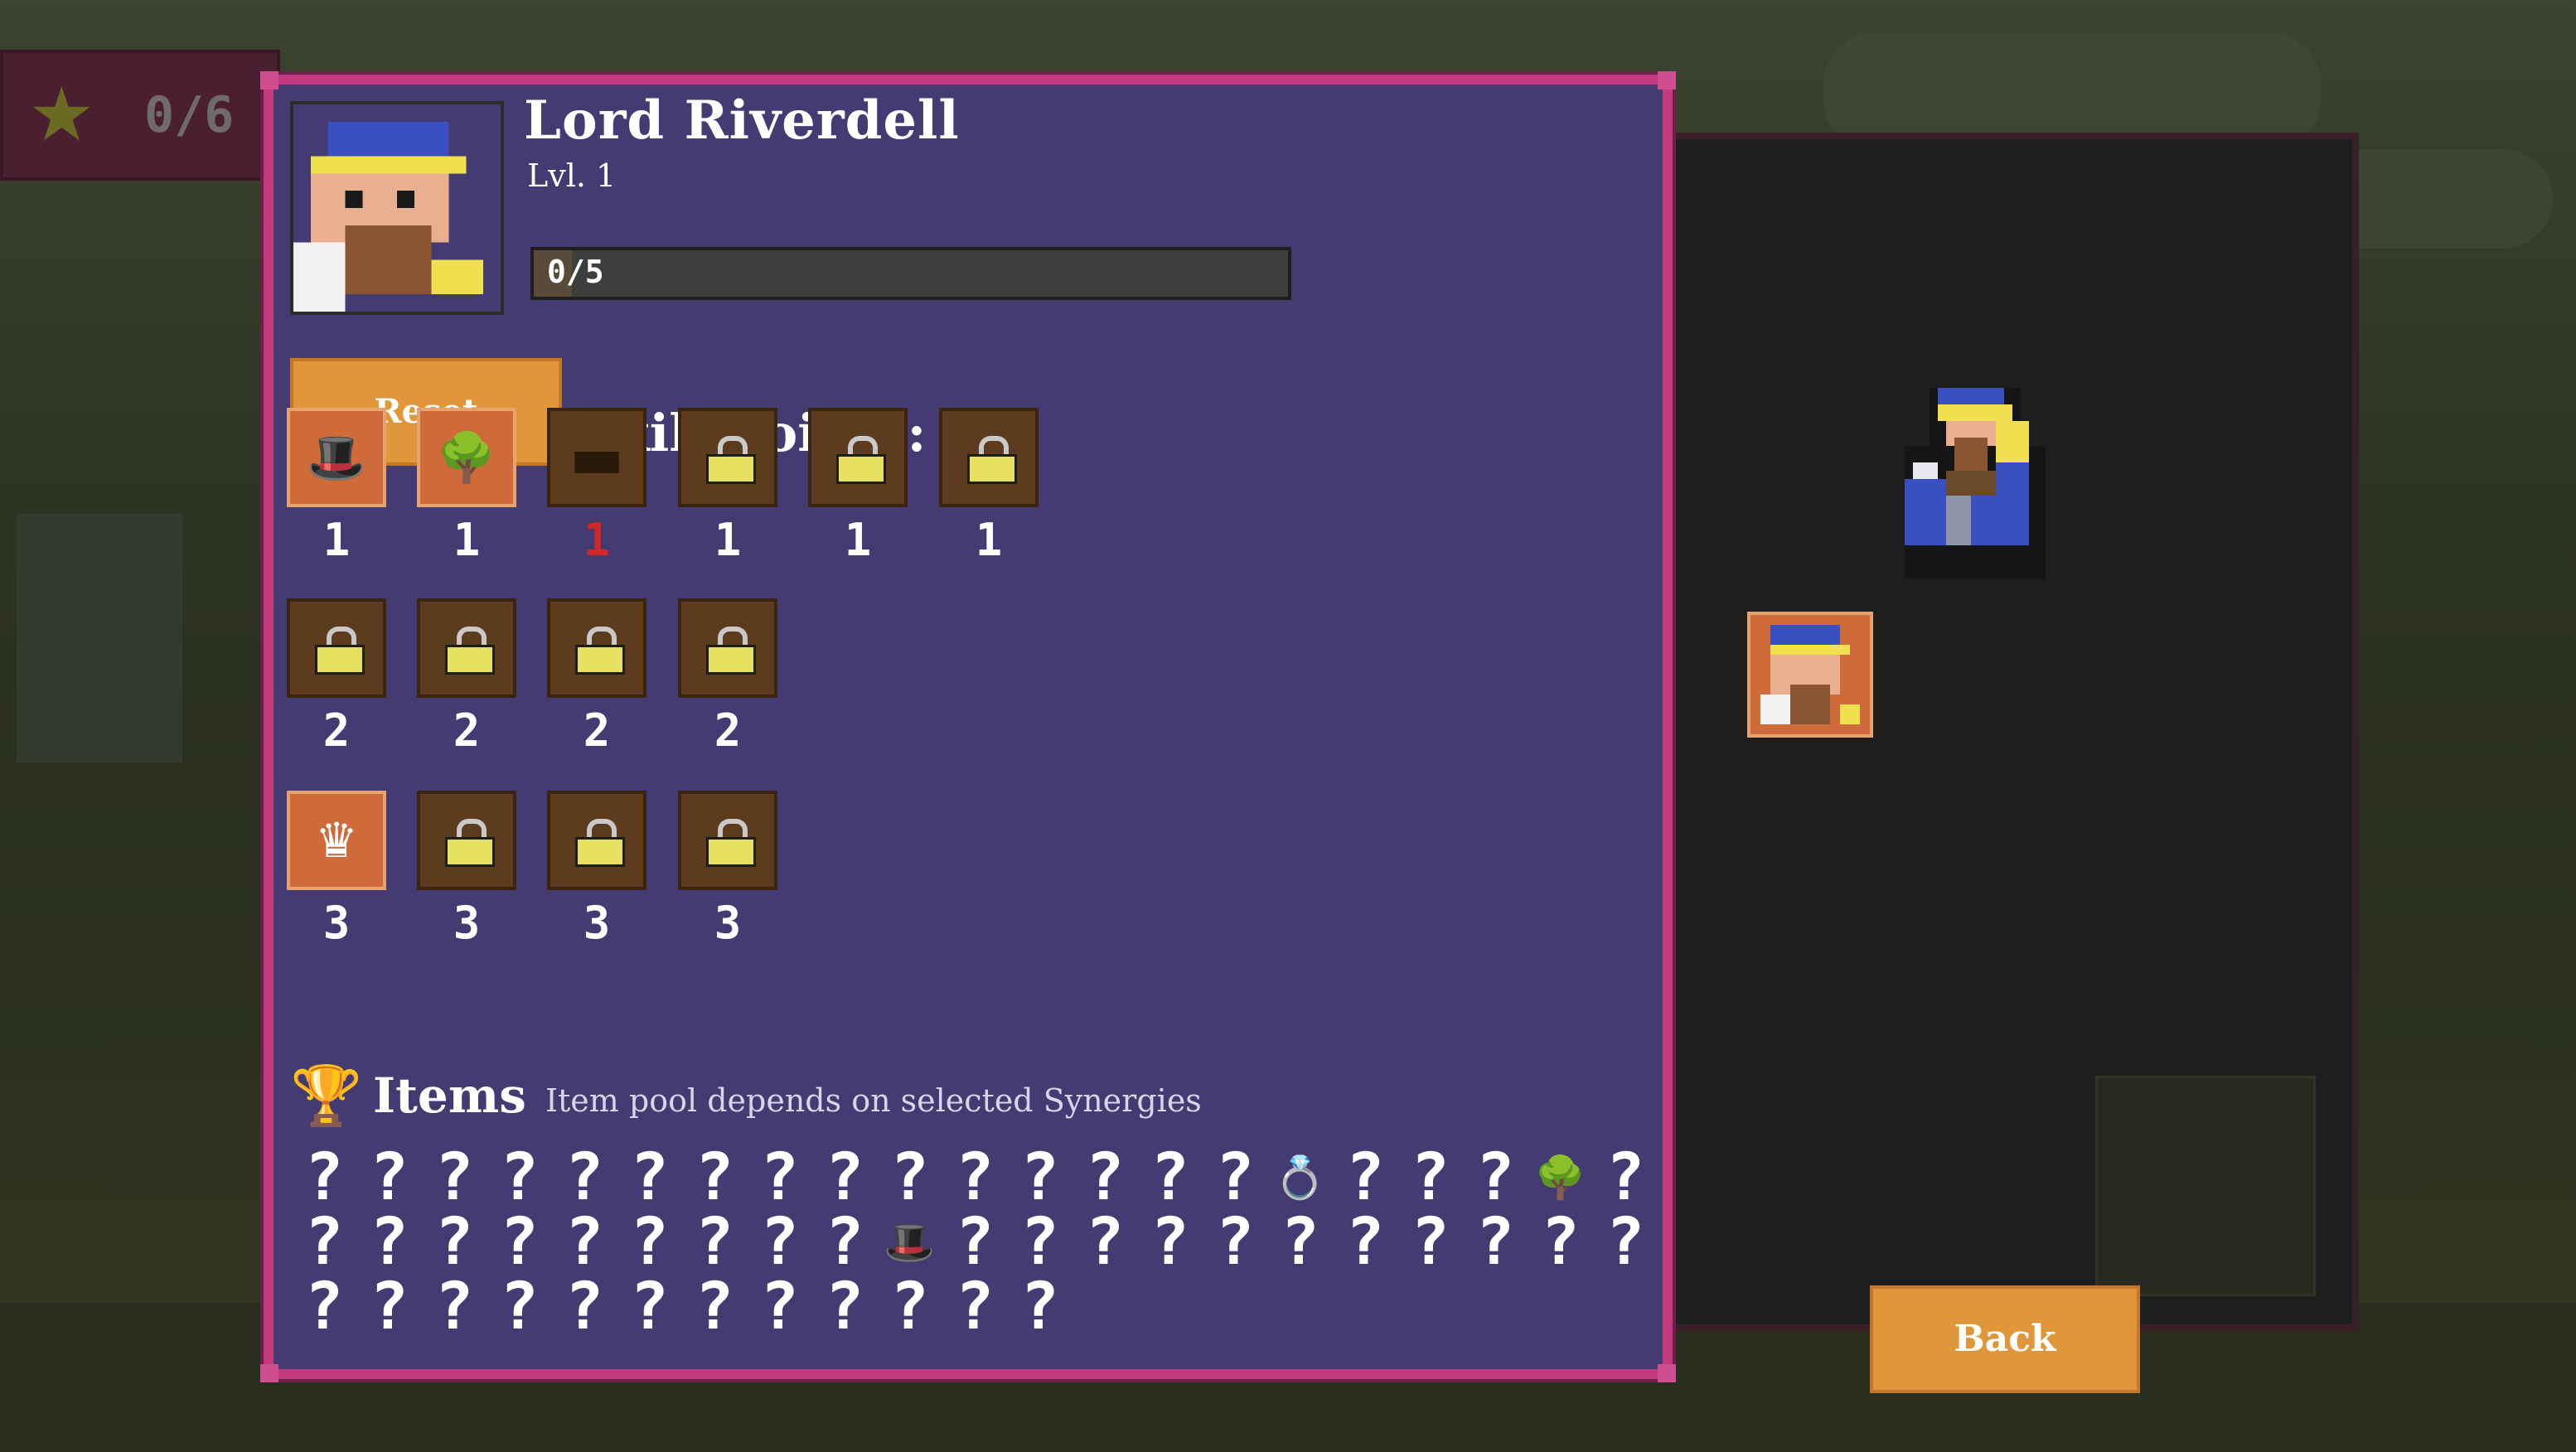 The height and width of the screenshot is (1452, 2576). I want to click on xp-bar-text: 0/5, so click(575, 272).